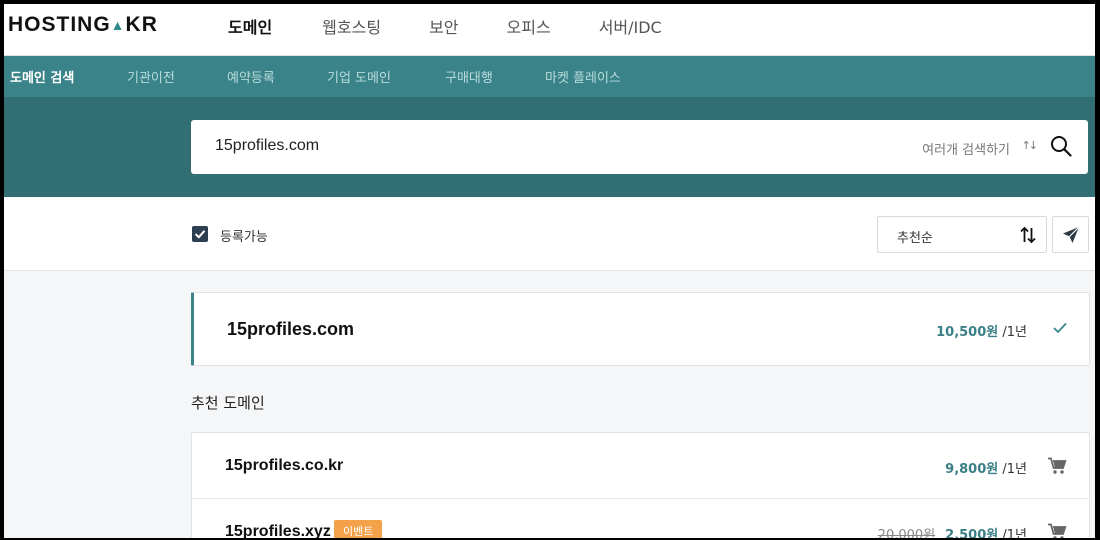 The height and width of the screenshot is (540, 1100). What do you see at coordinates (42, 76) in the screenshot?
I see `subnav-domain-search: 도메인 검색` at bounding box center [42, 76].